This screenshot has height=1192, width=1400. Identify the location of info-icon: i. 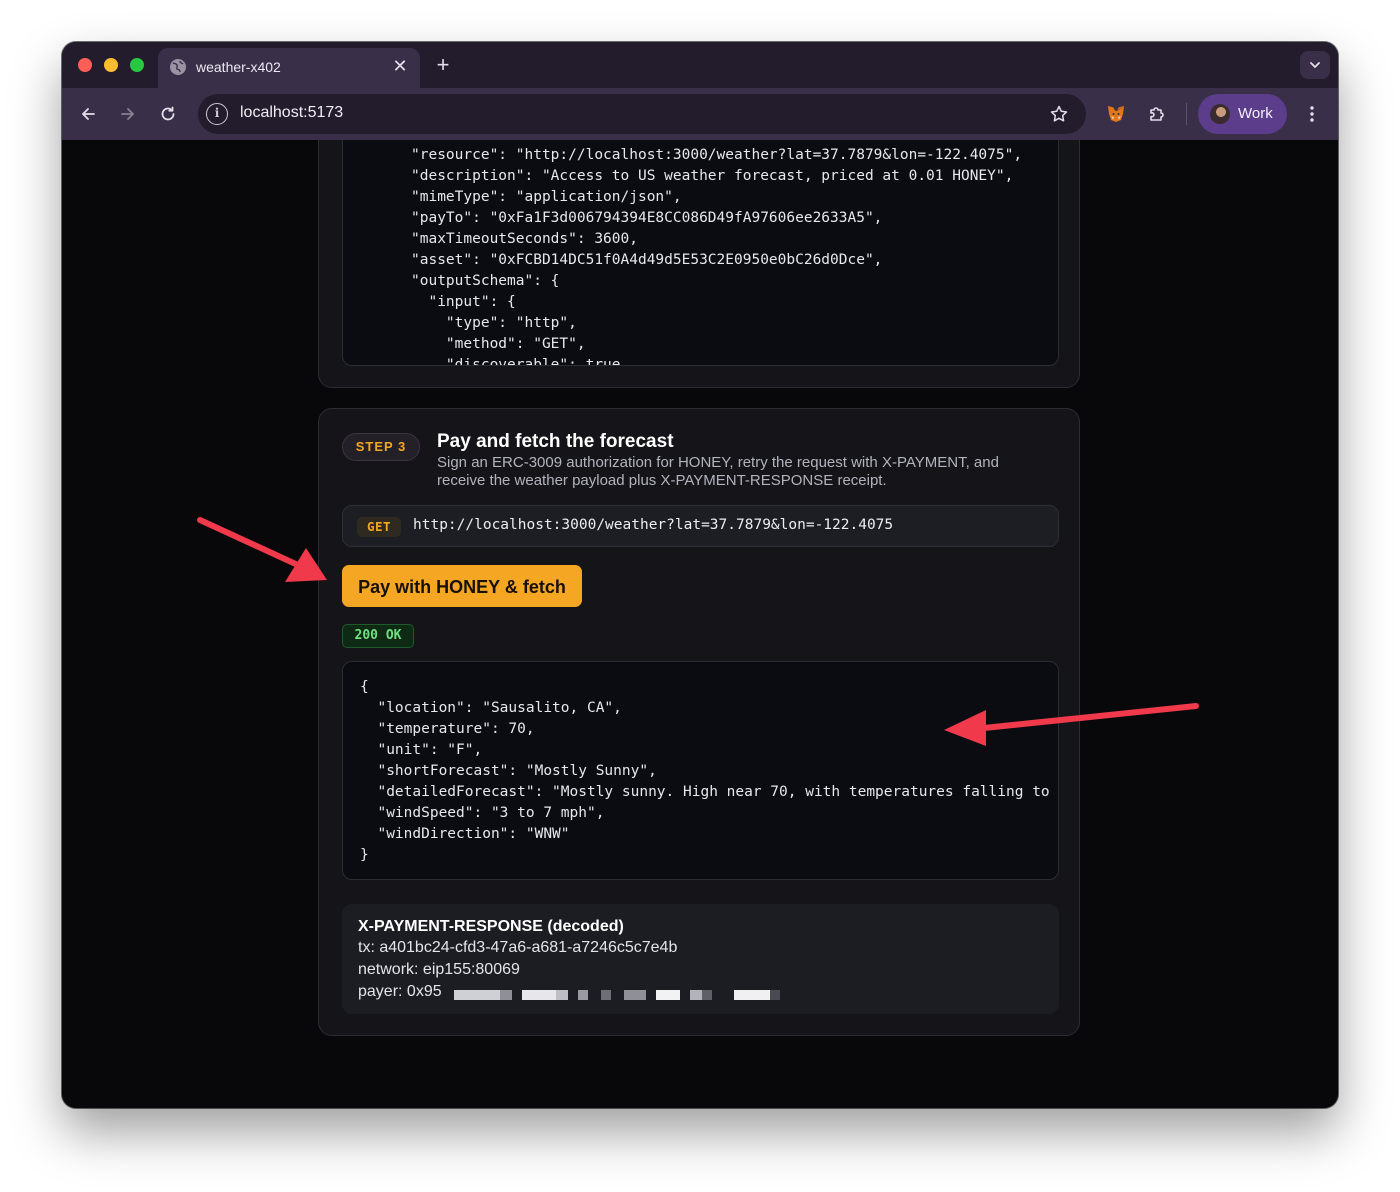
(217, 114).